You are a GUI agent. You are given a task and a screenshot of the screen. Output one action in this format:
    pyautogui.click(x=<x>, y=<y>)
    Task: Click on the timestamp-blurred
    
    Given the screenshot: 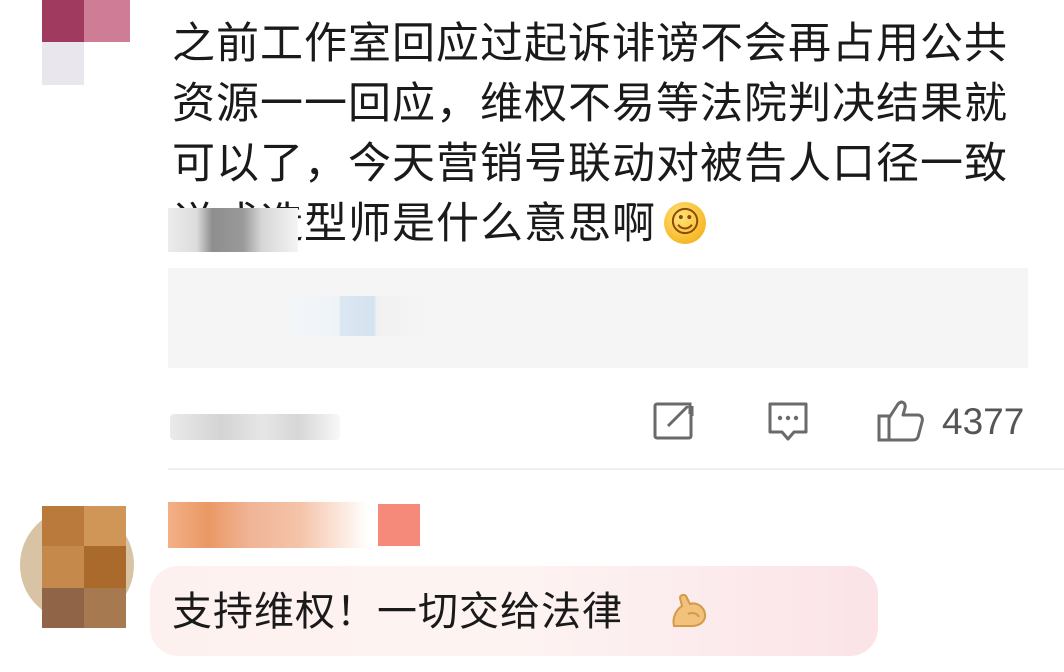 What is the action you would take?
    pyautogui.click(x=255, y=427)
    